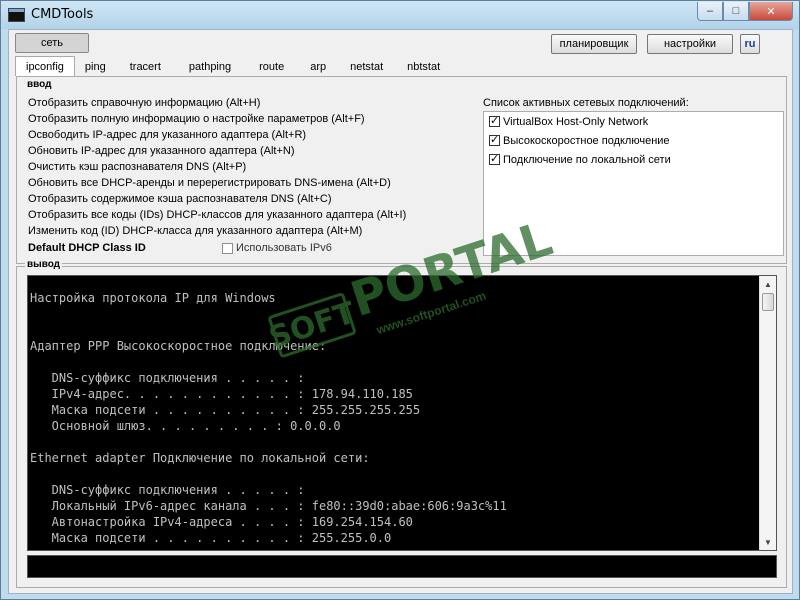 This screenshot has width=800, height=600. I want to click on command-help: Отобразить справочную информацию (Alt+H), so click(217, 103).